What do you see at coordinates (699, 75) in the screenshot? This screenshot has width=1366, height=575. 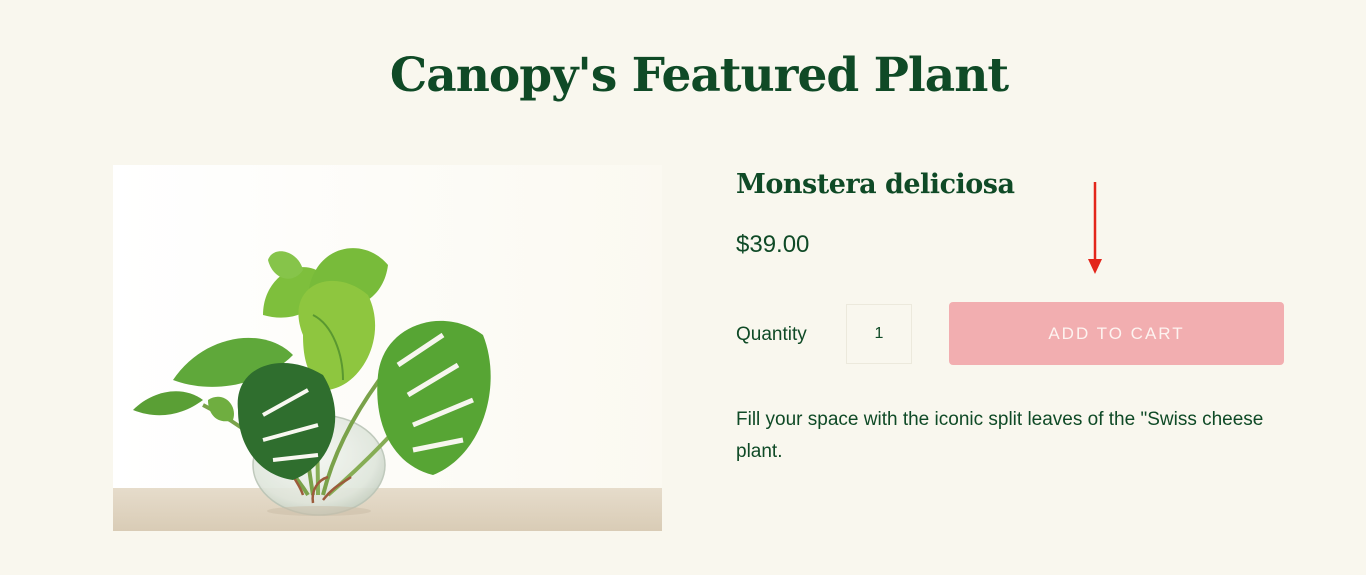 I see `section-title: Canopy's Featured Plant` at bounding box center [699, 75].